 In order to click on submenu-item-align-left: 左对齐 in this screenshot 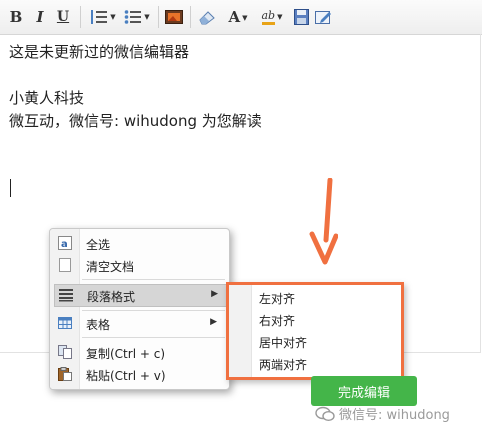, I will do `click(277, 298)`.